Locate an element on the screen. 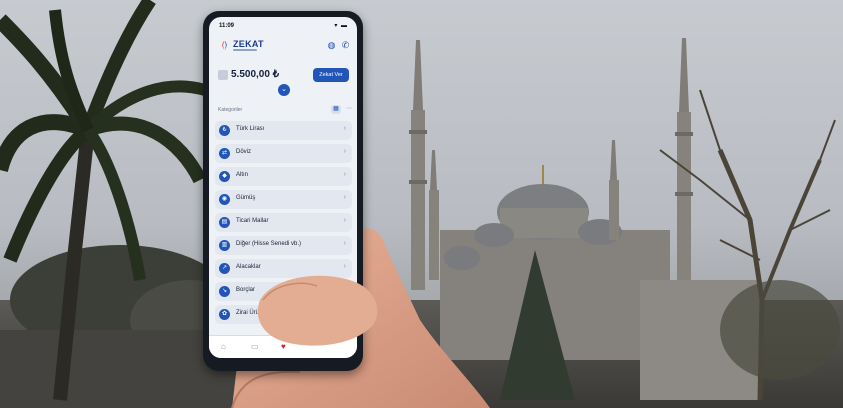 The image size is (843, 408). category-label: Döviz is located at coordinates (244, 152).